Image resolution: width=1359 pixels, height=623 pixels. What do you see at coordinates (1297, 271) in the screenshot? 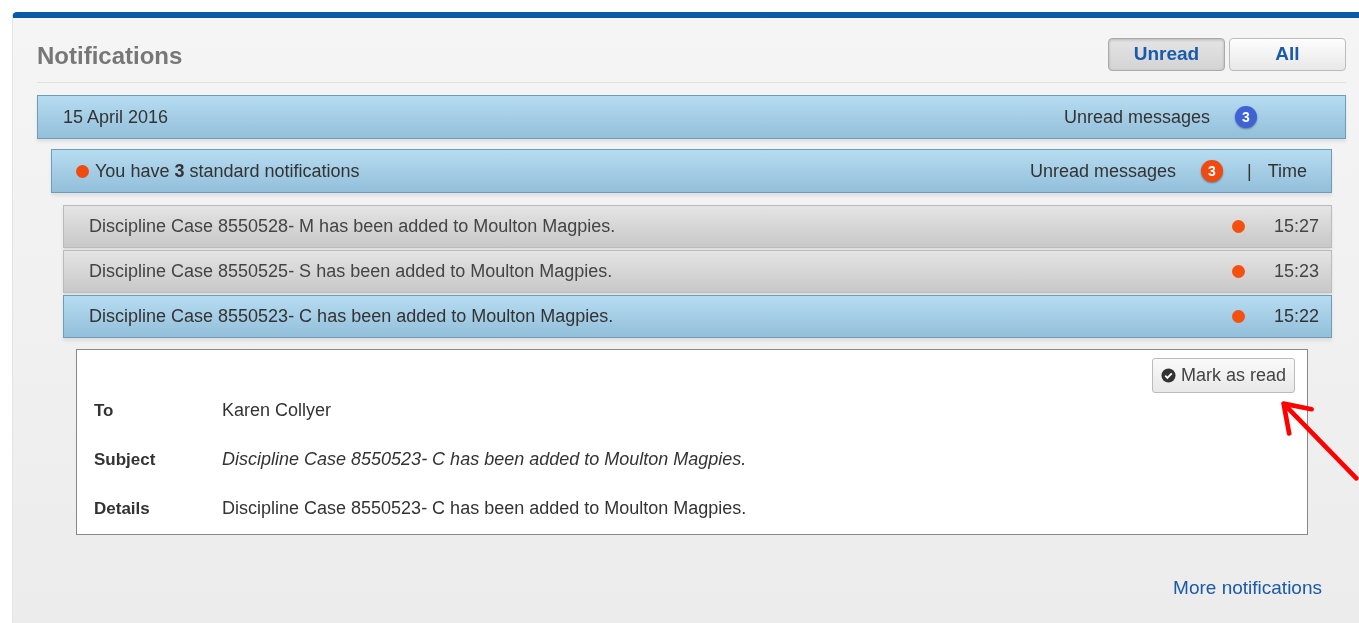
I see `message-time: 15:23` at bounding box center [1297, 271].